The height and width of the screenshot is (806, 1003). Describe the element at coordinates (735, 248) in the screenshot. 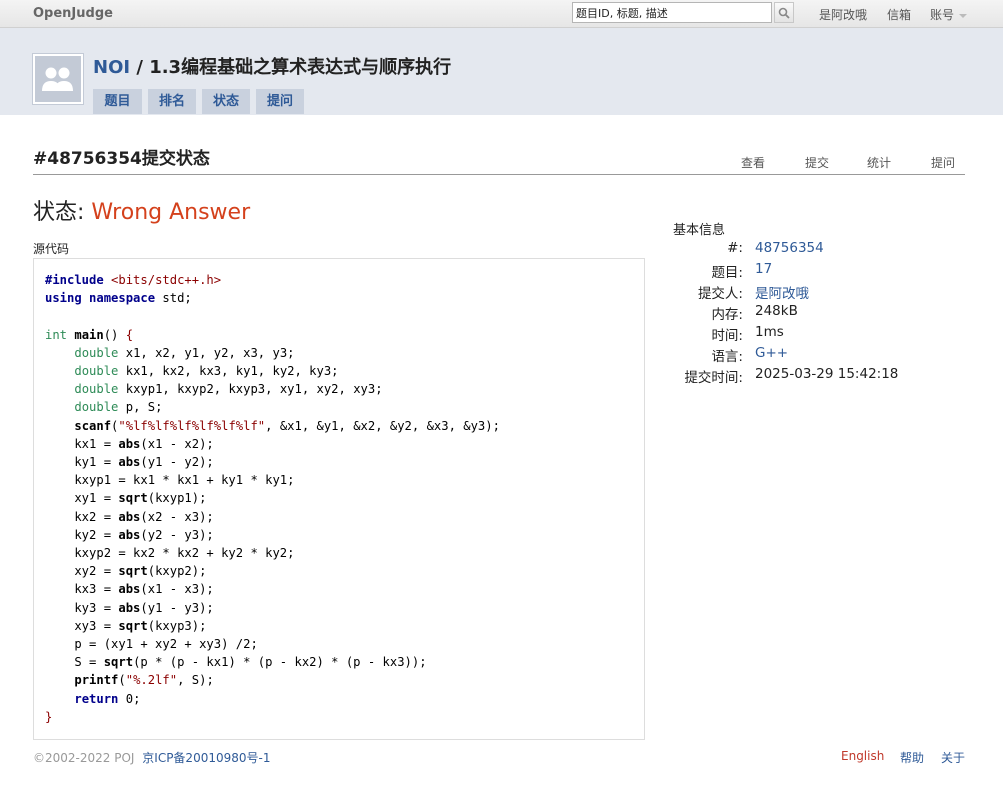

I see `info-key: #:` at that location.